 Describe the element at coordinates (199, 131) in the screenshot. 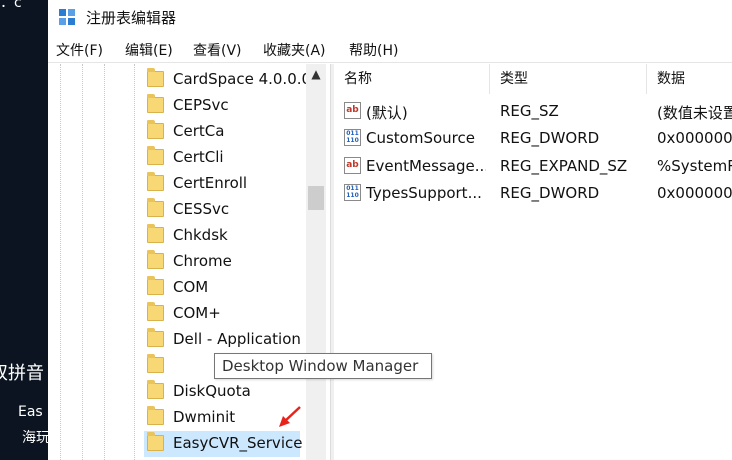

I see `tree-item-label: CertCa` at that location.